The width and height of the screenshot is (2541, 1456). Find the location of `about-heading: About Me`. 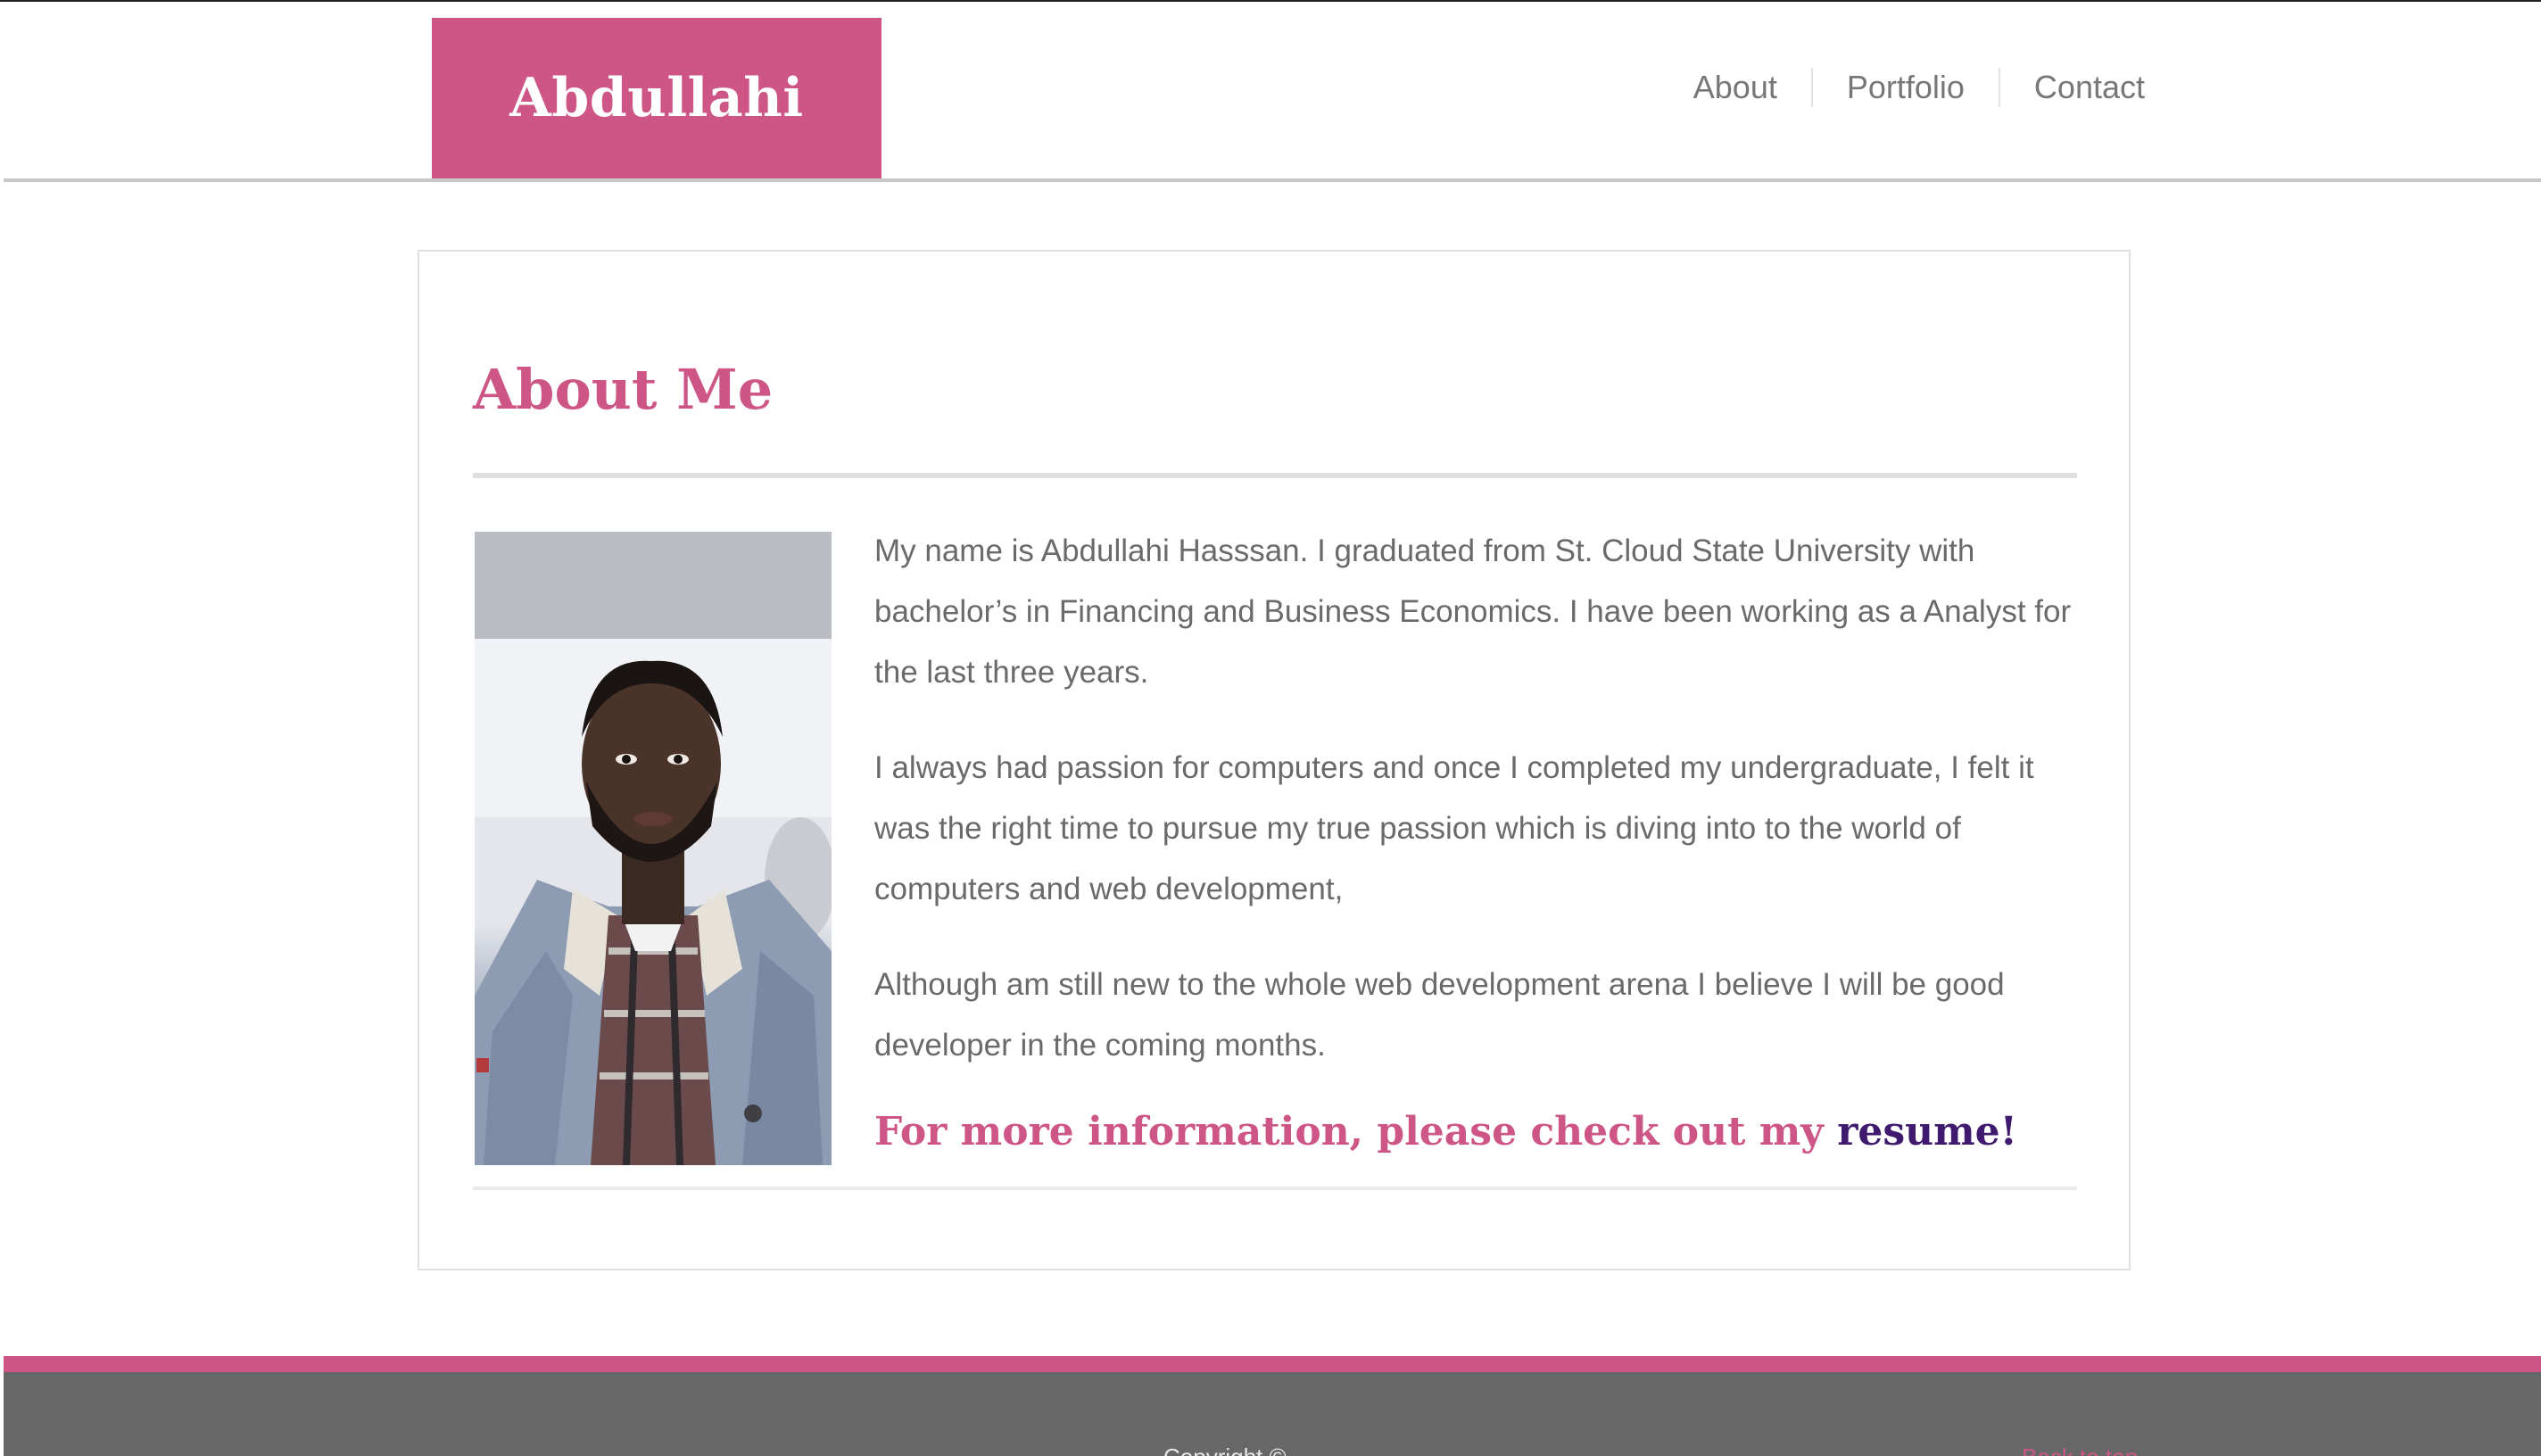

about-heading: About Me is located at coordinates (623, 389).